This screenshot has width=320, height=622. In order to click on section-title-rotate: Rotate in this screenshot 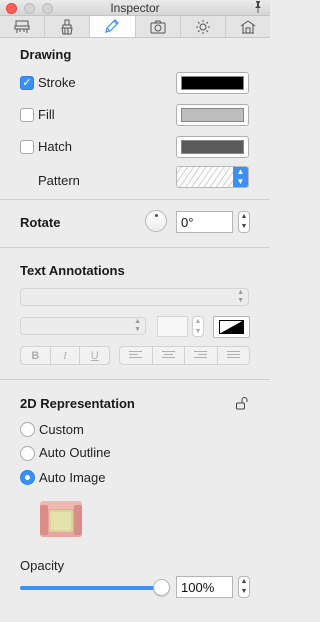, I will do `click(40, 222)`.